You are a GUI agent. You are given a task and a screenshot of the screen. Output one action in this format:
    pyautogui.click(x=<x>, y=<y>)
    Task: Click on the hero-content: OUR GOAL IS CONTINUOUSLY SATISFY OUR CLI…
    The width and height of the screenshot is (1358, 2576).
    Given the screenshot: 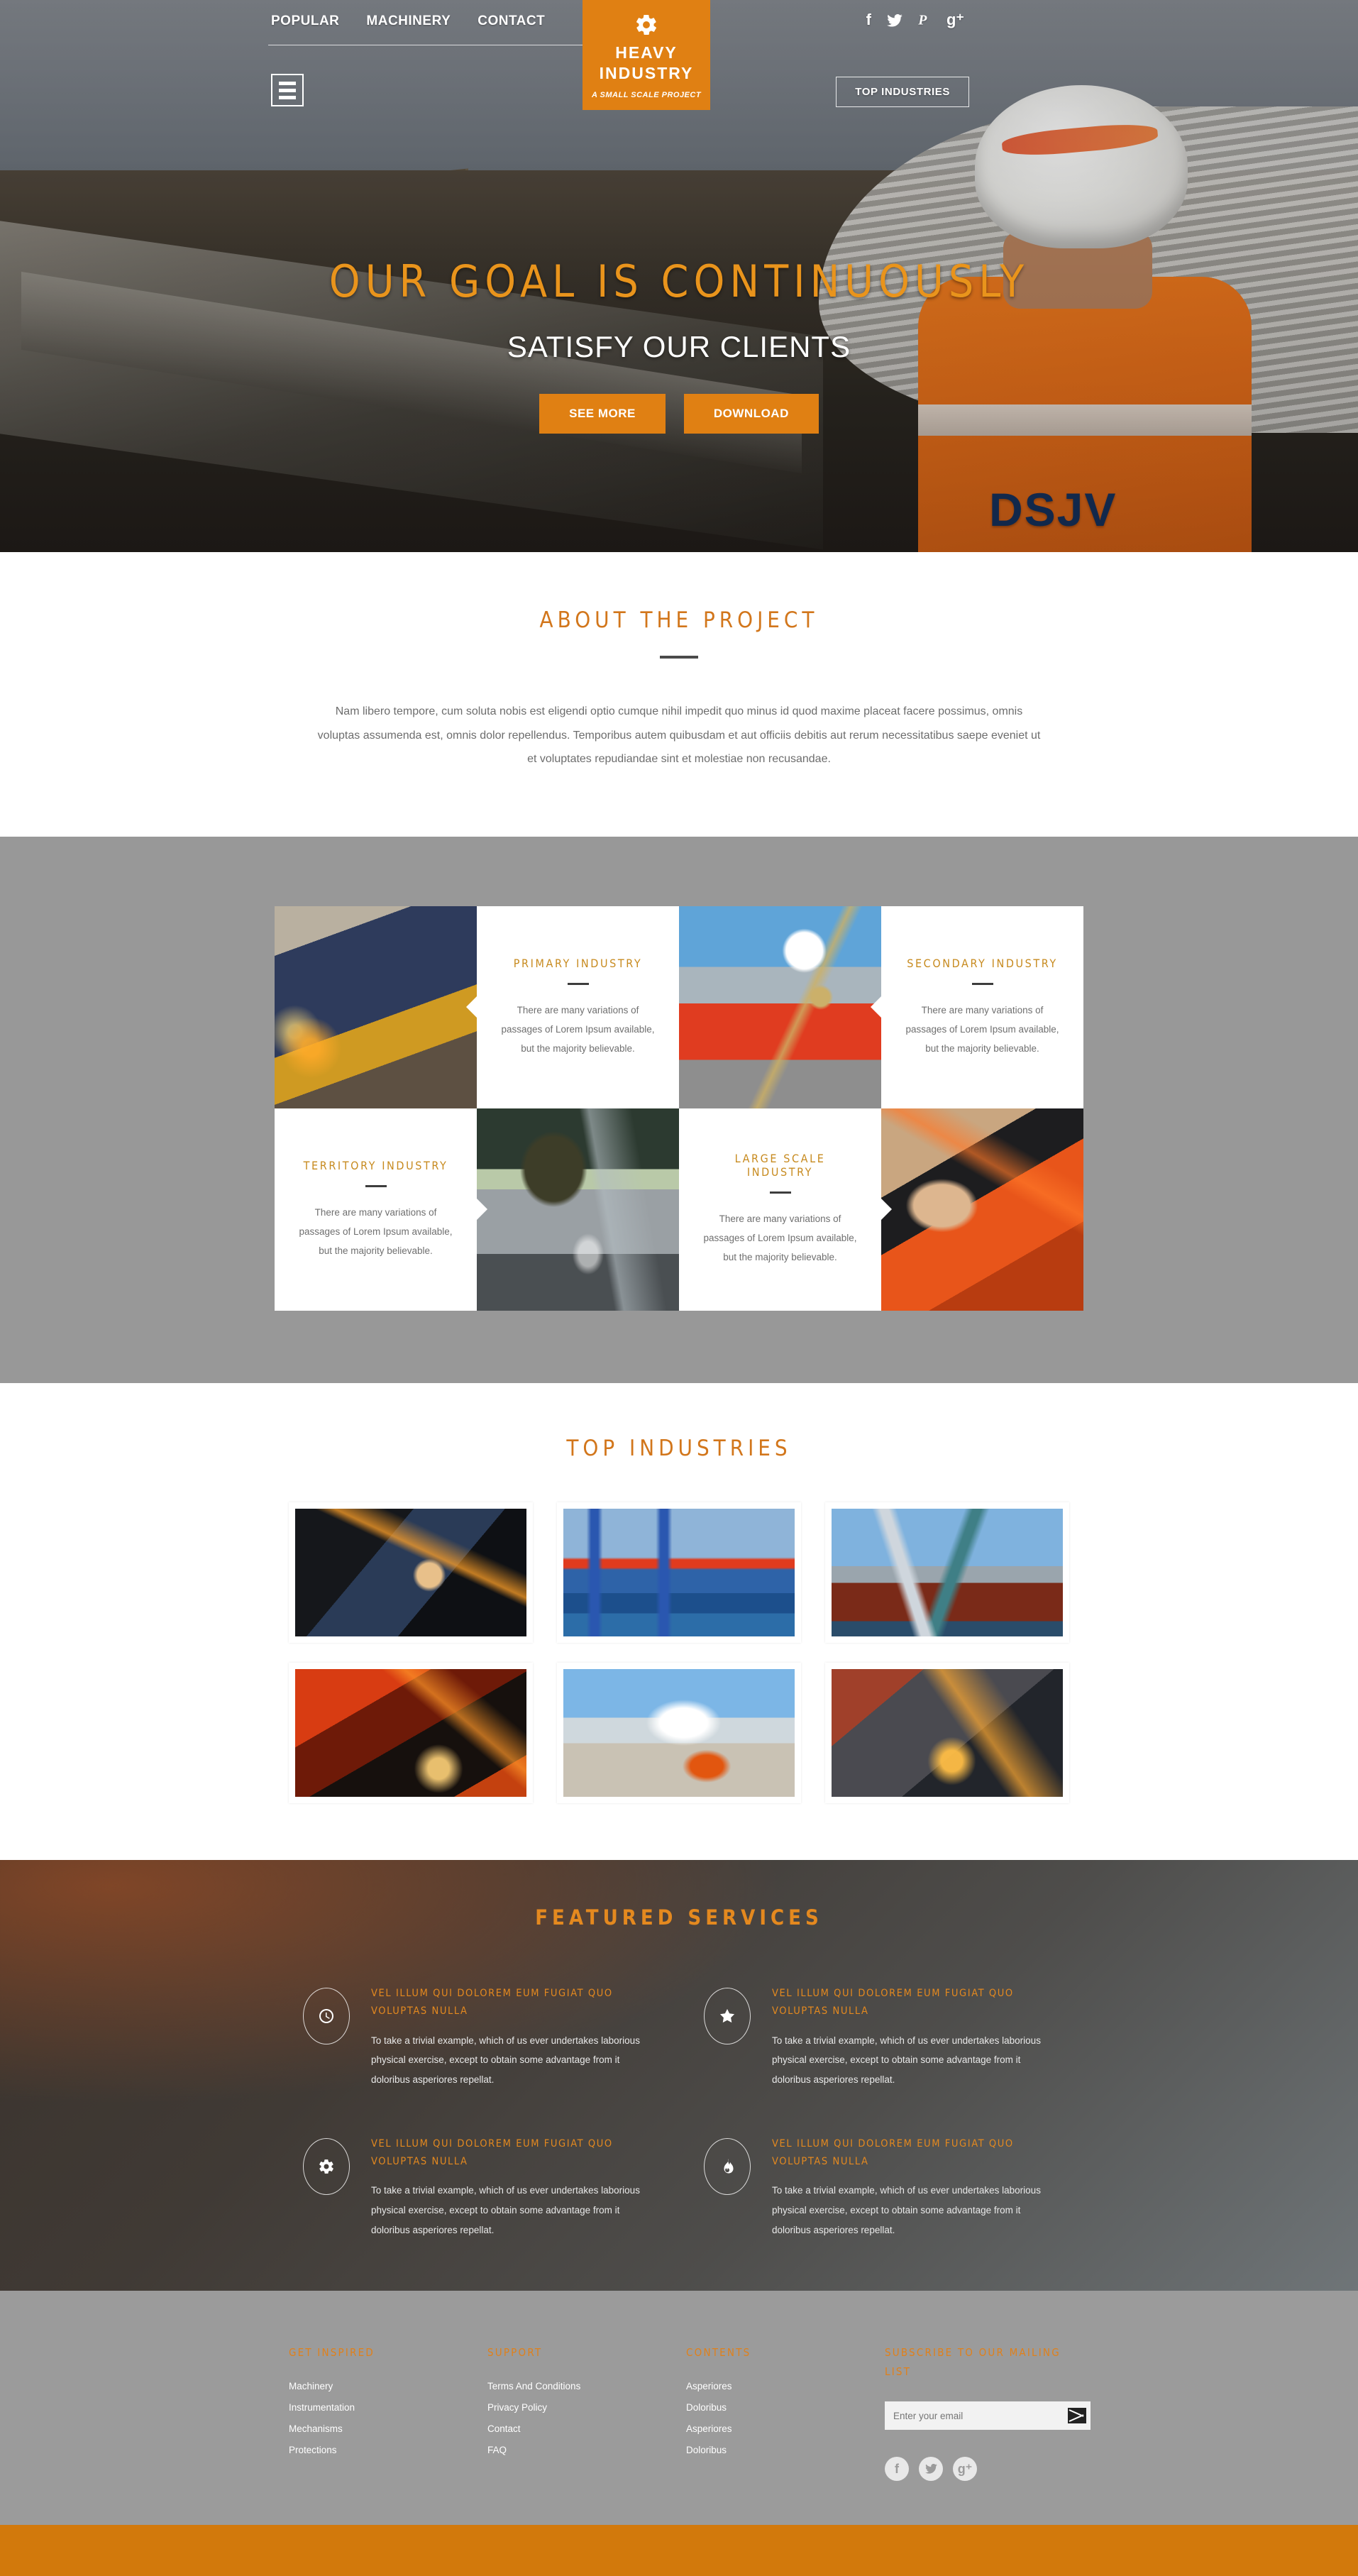 What is the action you would take?
    pyautogui.click(x=679, y=344)
    